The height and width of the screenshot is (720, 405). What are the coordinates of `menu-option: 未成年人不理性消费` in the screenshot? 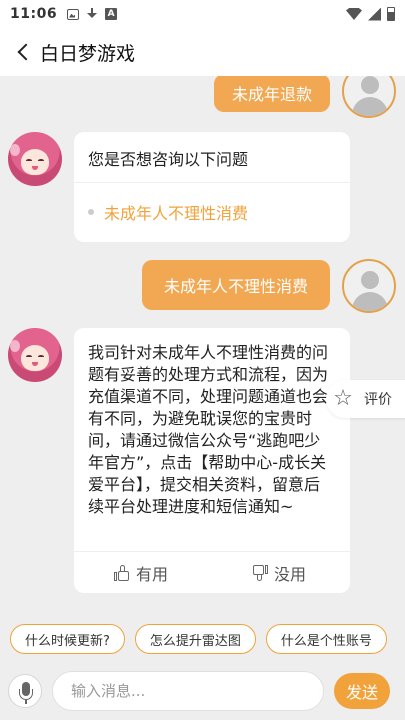 It's located at (168, 212).